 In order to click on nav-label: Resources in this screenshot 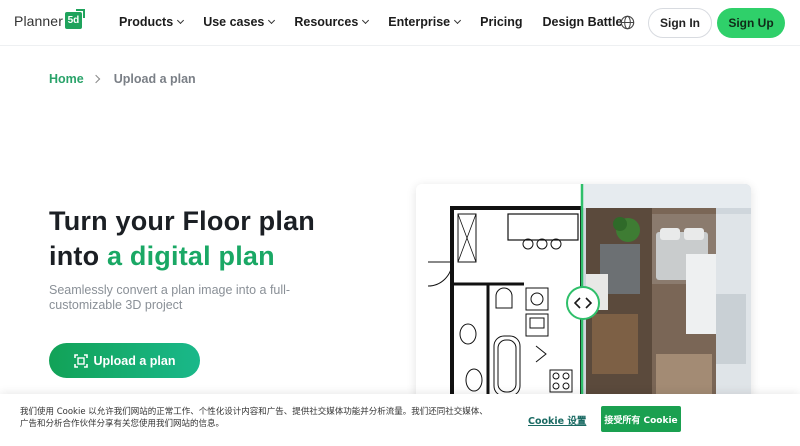, I will do `click(326, 22)`.